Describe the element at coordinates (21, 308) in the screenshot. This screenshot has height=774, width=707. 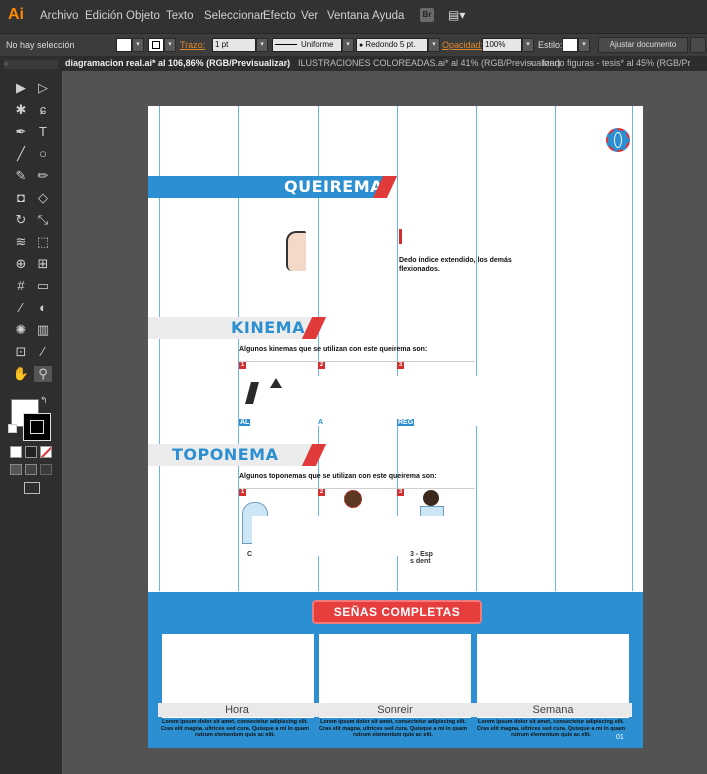
I see `eyedropper-icon: ⁄` at that location.